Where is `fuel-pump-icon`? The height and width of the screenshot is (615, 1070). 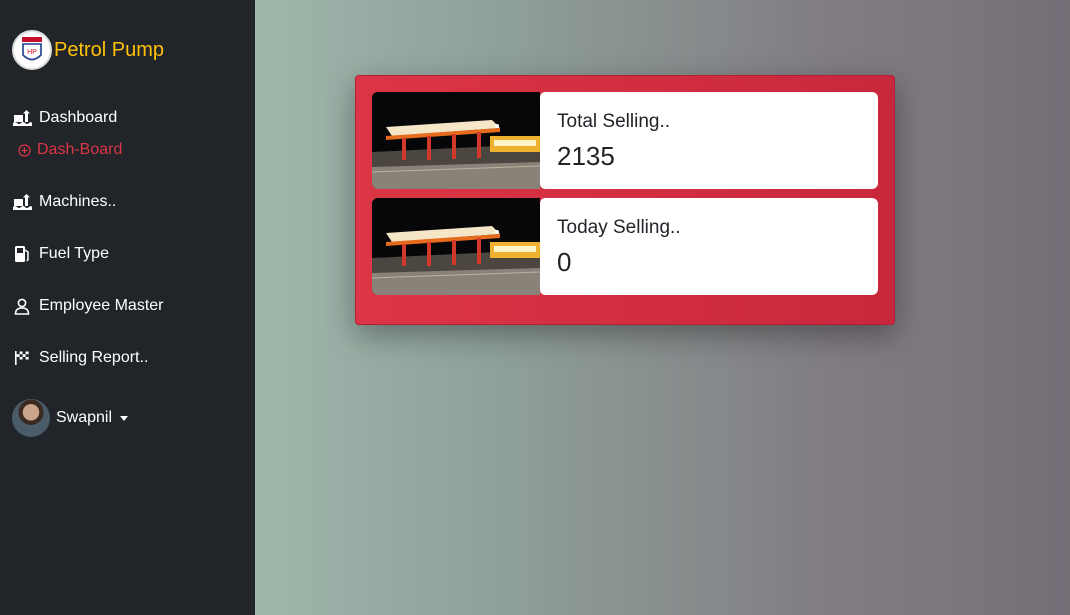
fuel-pump-icon is located at coordinates (22, 254).